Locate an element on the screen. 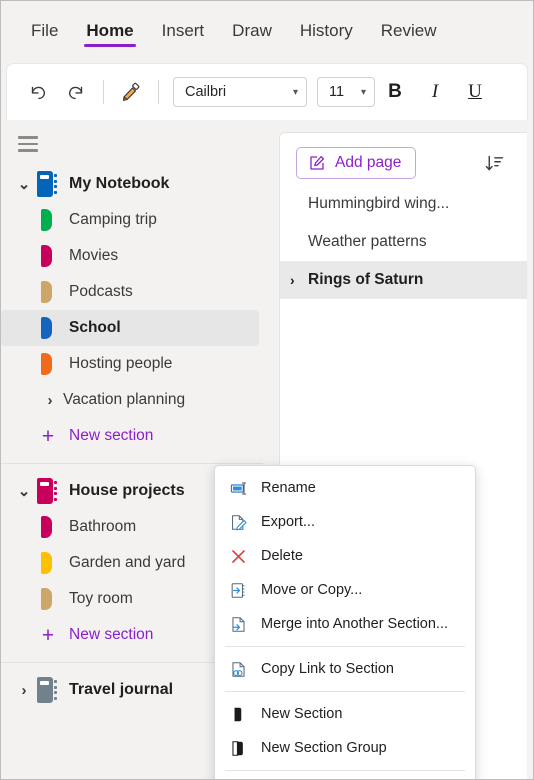  nav-divider is located at coordinates (132, 463).